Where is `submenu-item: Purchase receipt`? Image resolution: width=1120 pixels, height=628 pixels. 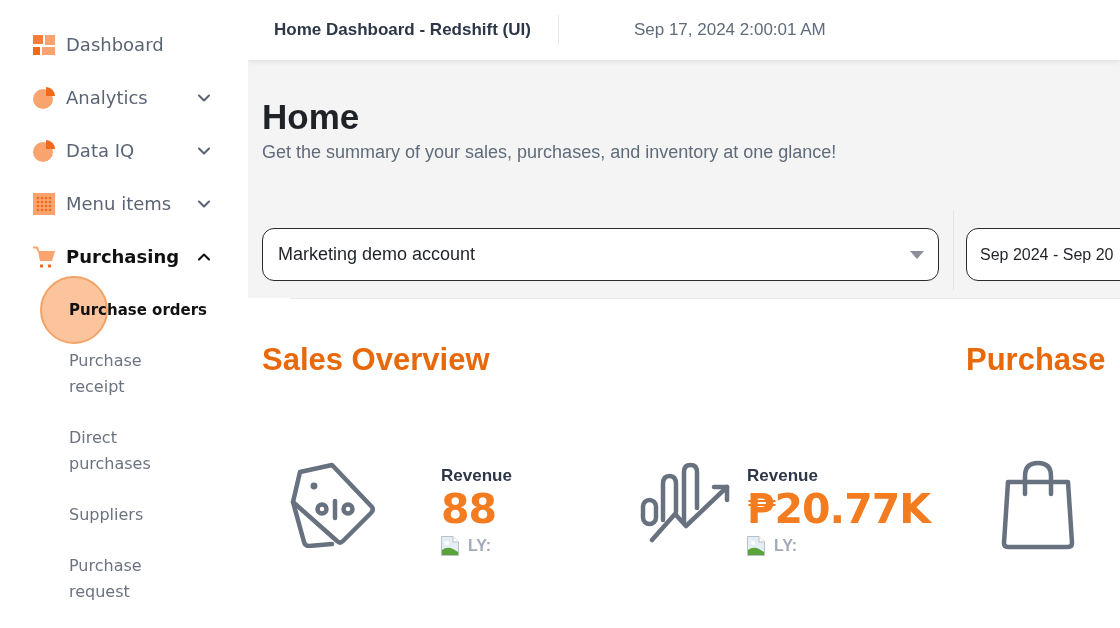 submenu-item: Purchase receipt is located at coordinates (124, 374).